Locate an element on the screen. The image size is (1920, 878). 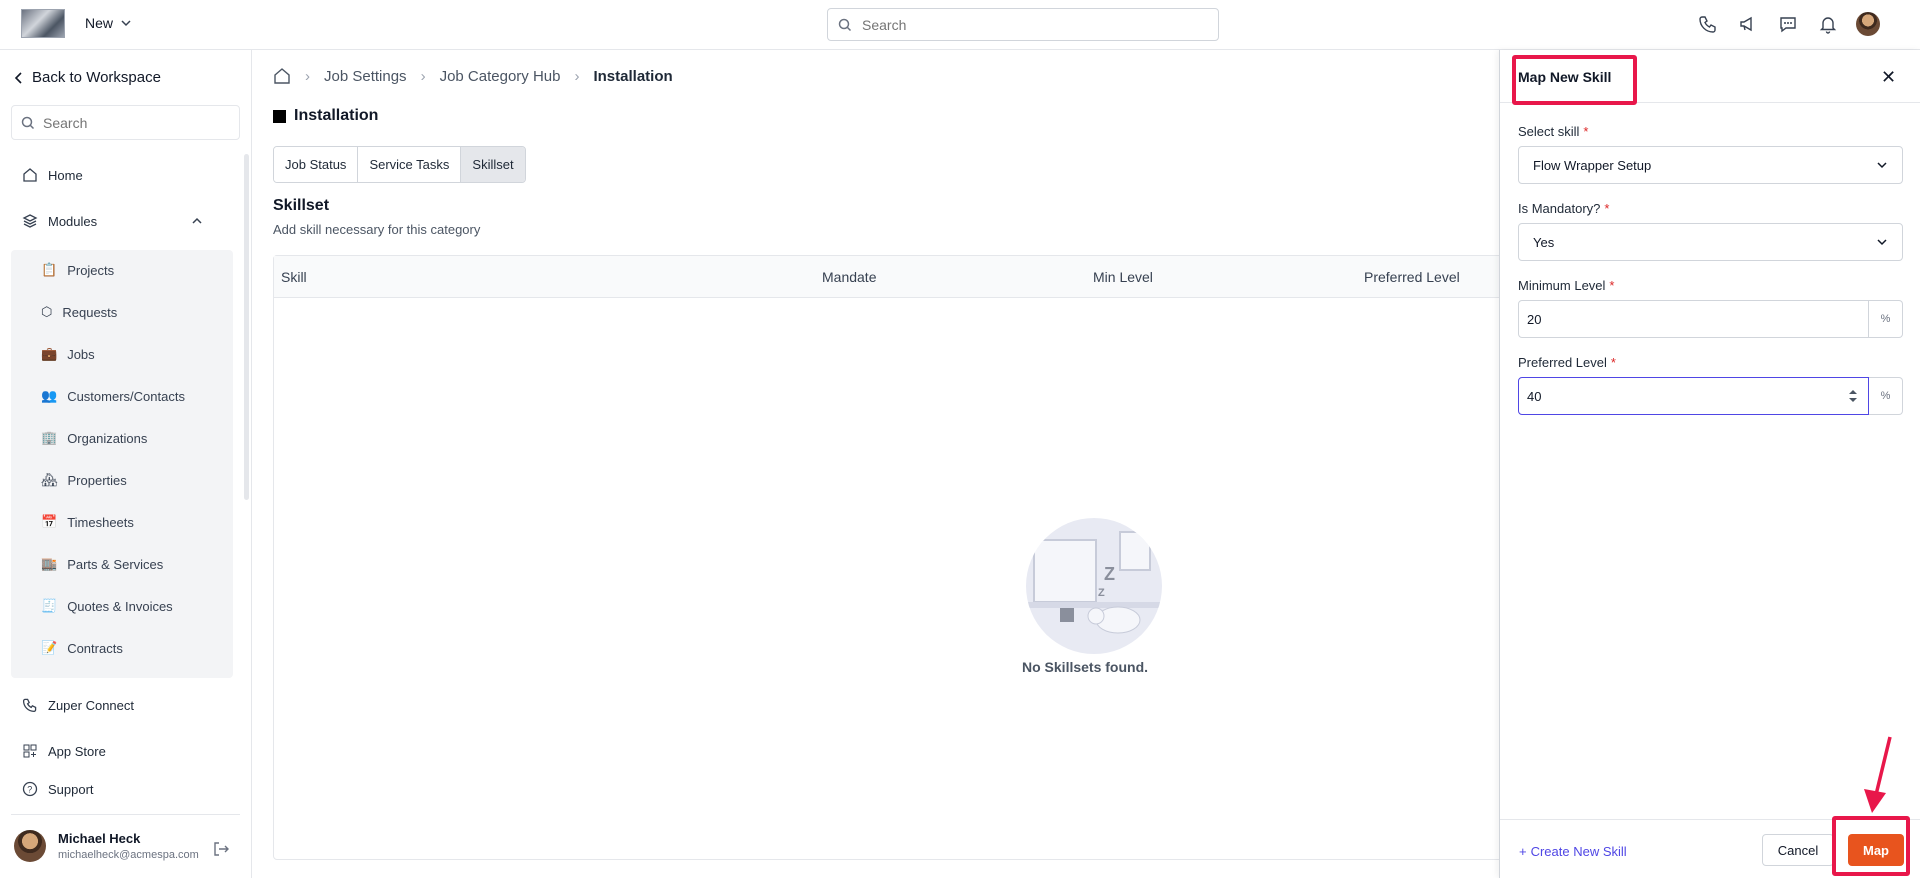
sidebar-item-requests: ⬡ Requests is located at coordinates (79, 312).